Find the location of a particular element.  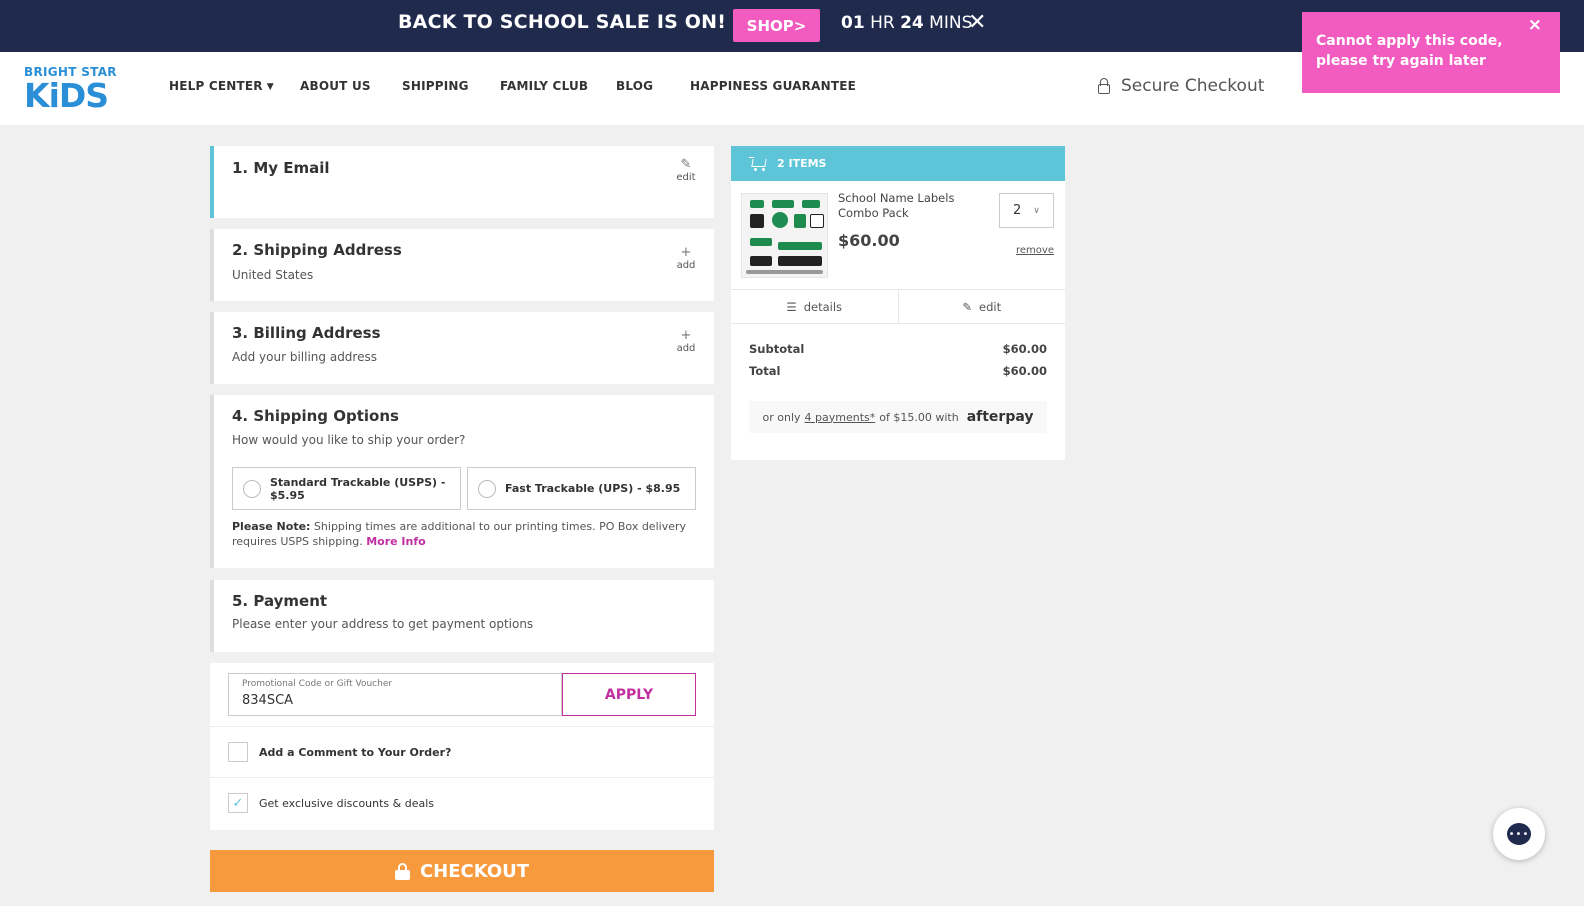

timer-hours: 01 is located at coordinates (853, 23).